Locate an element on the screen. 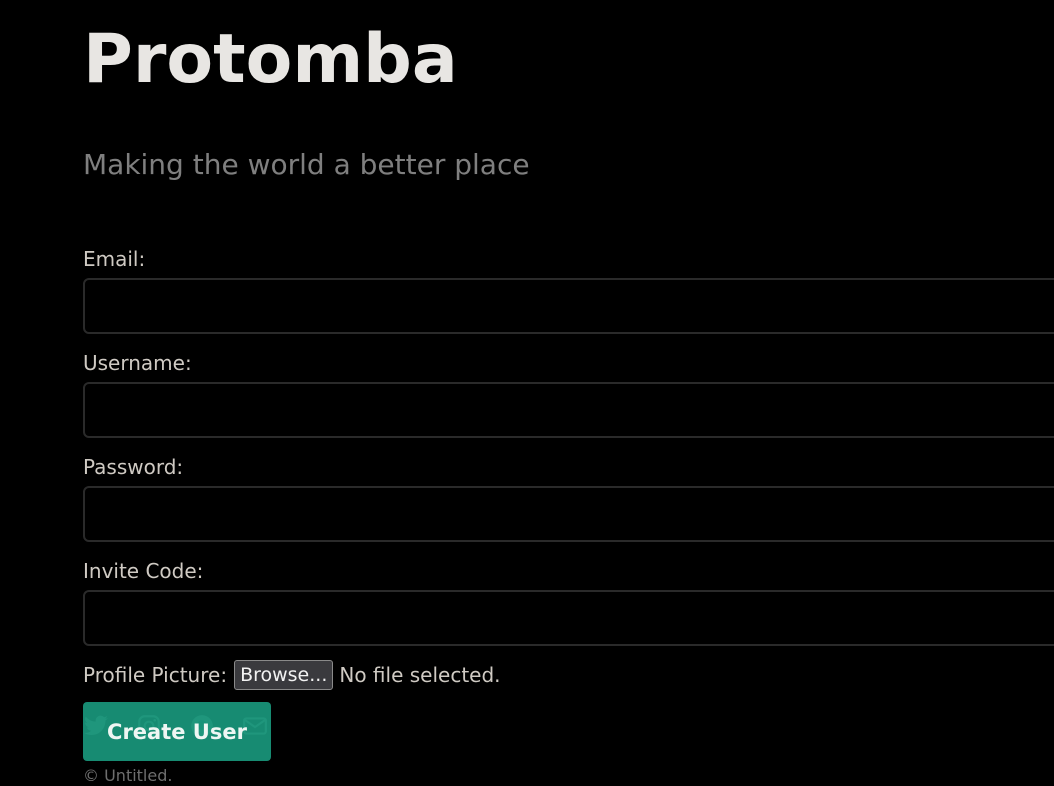 This screenshot has height=786, width=1054. username-field is located at coordinates (568, 410).